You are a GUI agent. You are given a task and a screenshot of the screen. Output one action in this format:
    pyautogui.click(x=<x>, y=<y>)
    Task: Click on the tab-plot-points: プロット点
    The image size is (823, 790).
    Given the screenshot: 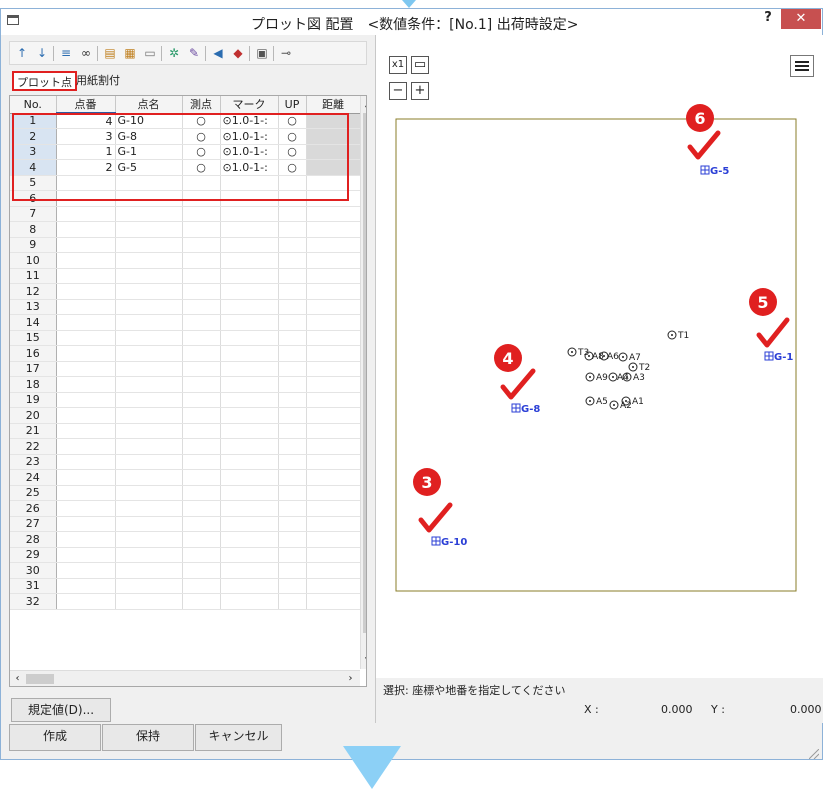 What is the action you would take?
    pyautogui.click(x=44, y=81)
    